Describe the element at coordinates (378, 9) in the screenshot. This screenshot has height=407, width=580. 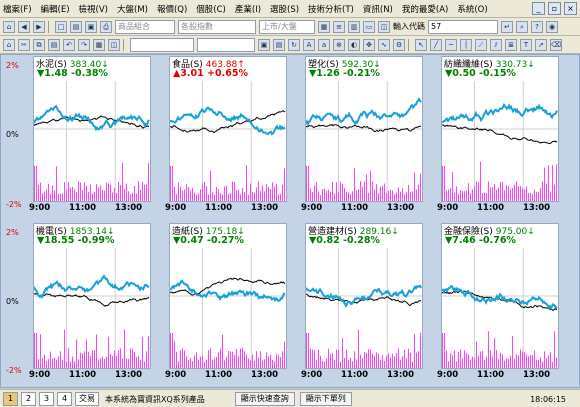
I see `menu-news: 資訊(N)` at that location.